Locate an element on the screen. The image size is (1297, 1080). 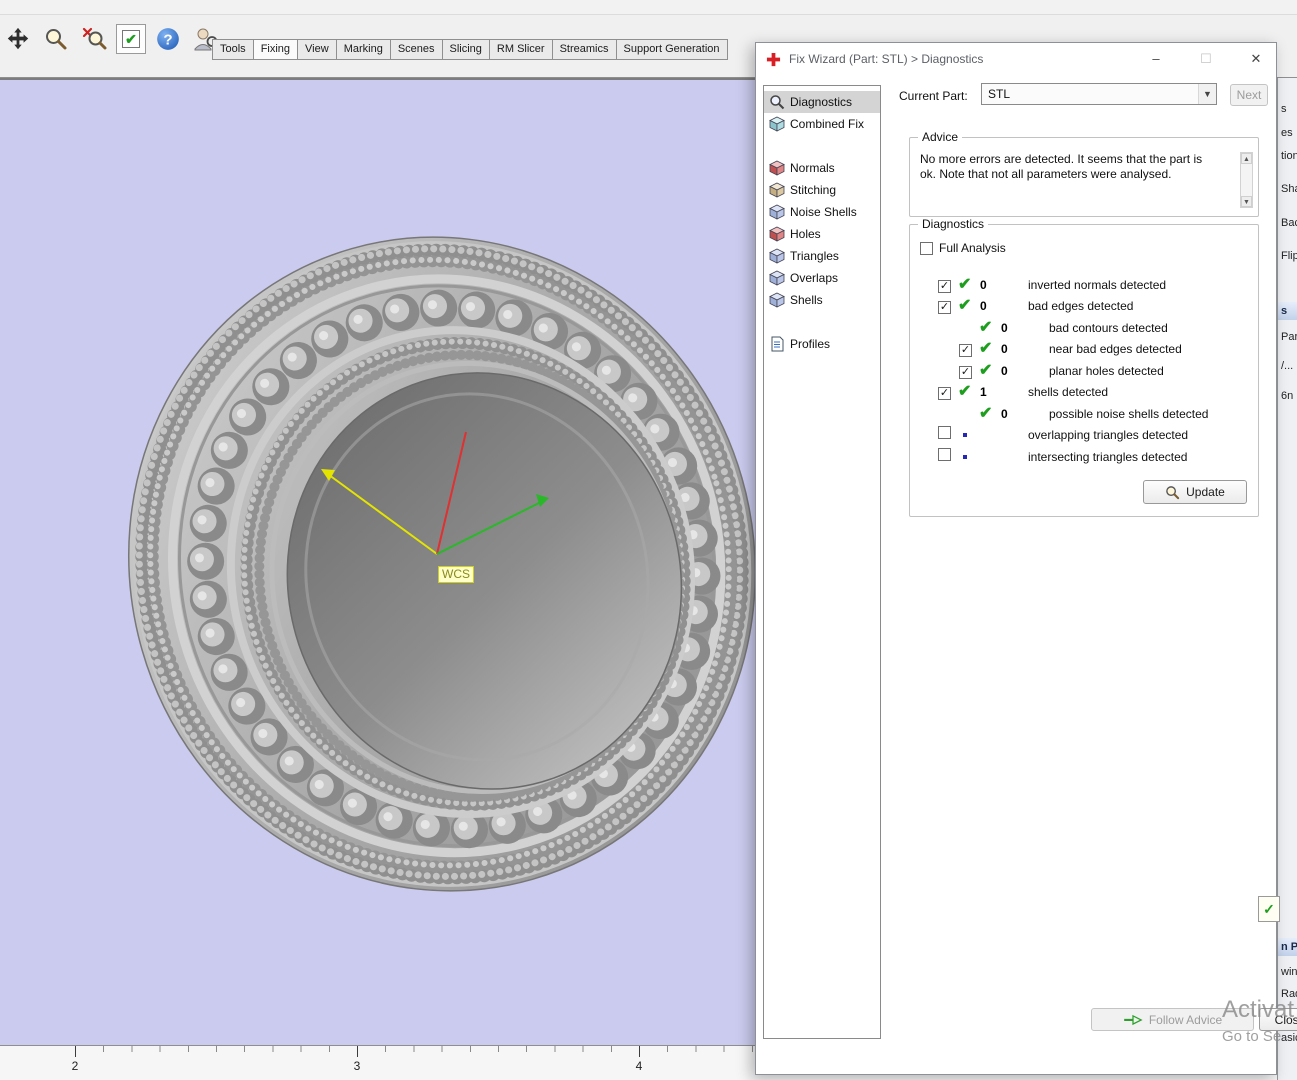
zoom-remove-icon is located at coordinates (94, 39).